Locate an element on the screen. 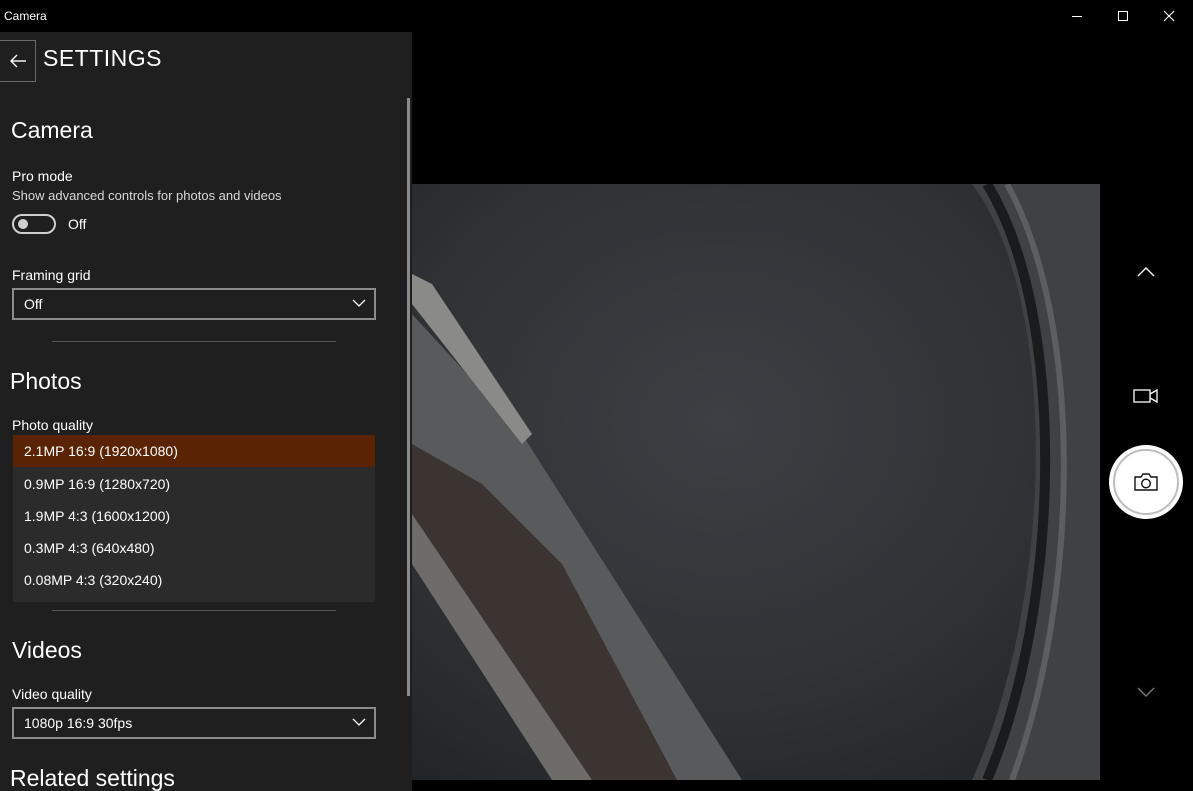 This screenshot has width=1193, height=791. photo-quality-label: Photo quality is located at coordinates (52, 425).